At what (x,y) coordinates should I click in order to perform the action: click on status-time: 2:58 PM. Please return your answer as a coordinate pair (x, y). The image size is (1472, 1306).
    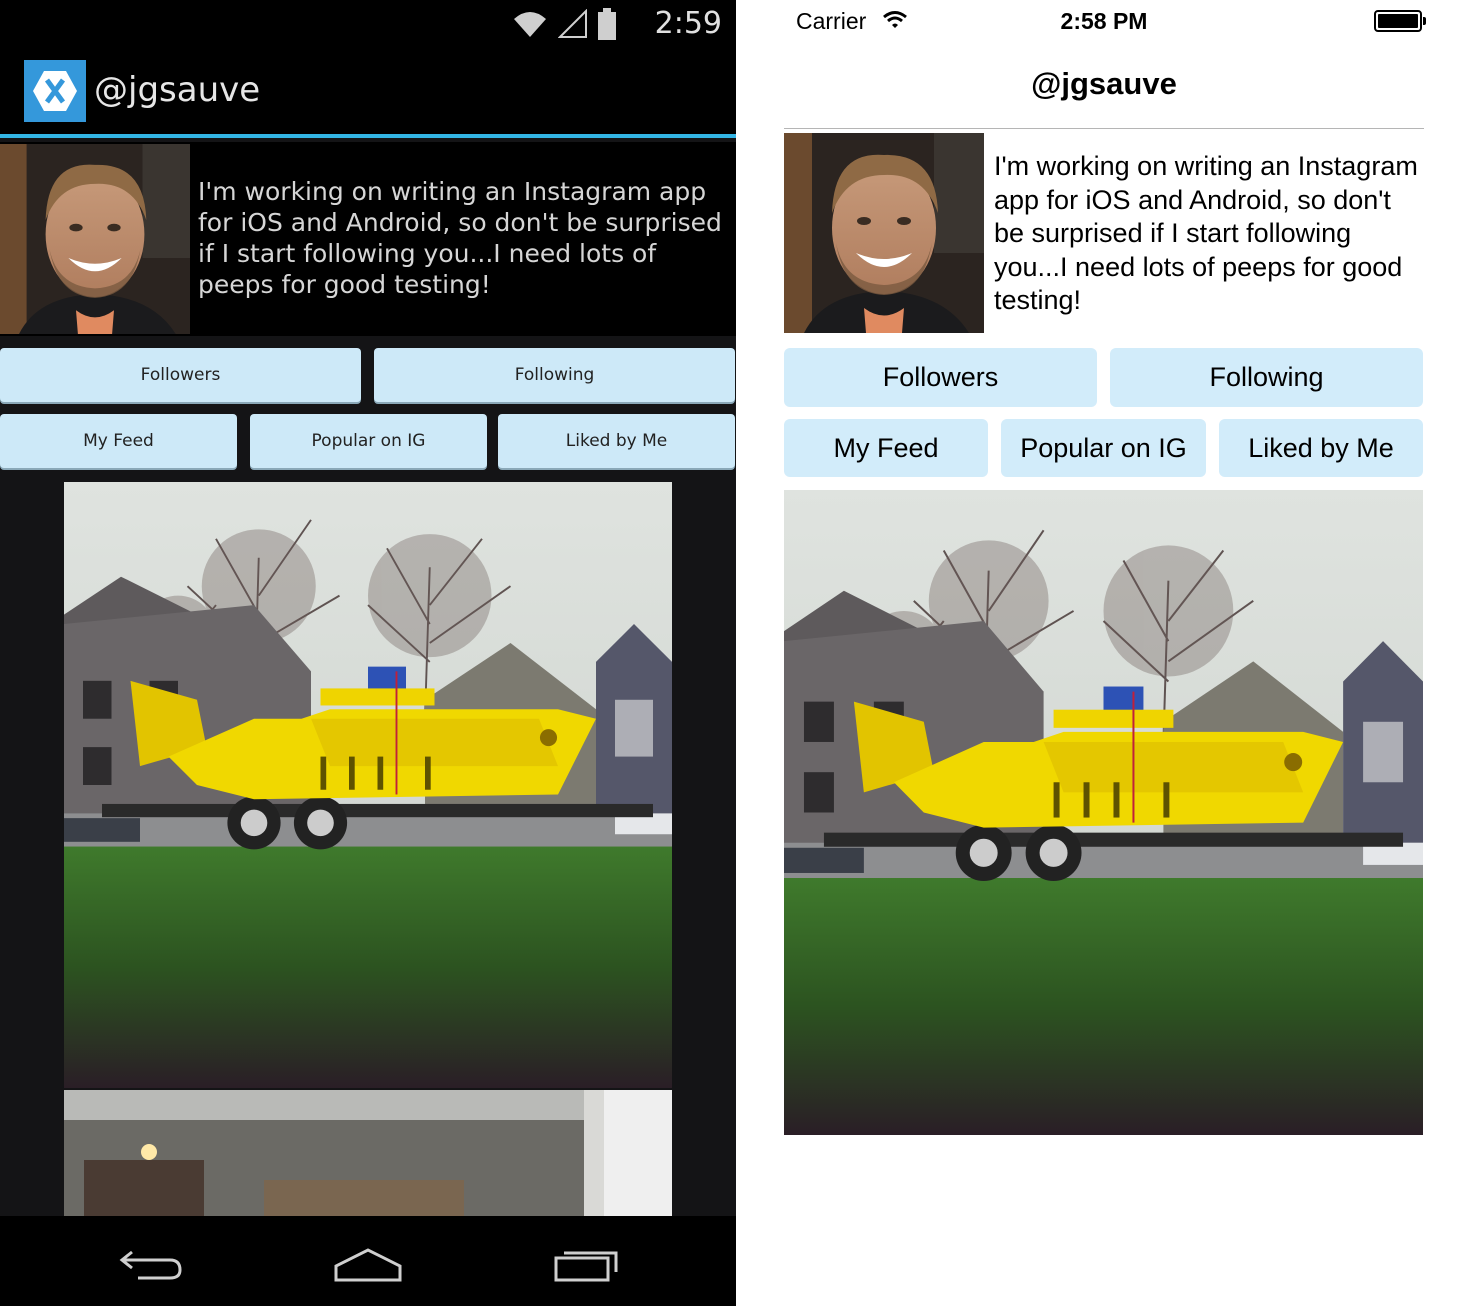
    Looking at the image, I should click on (1104, 21).